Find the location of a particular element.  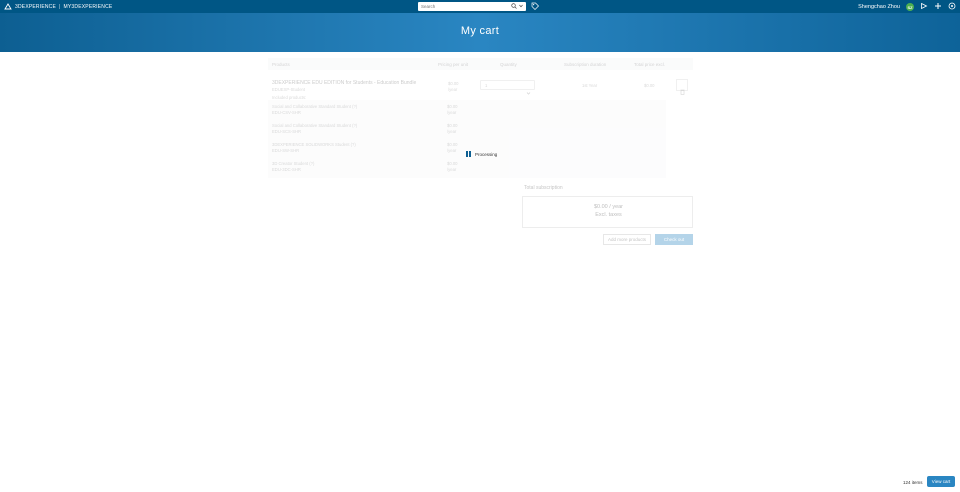

total-box: $0.00 / year Excl. taxes is located at coordinates (607, 212).